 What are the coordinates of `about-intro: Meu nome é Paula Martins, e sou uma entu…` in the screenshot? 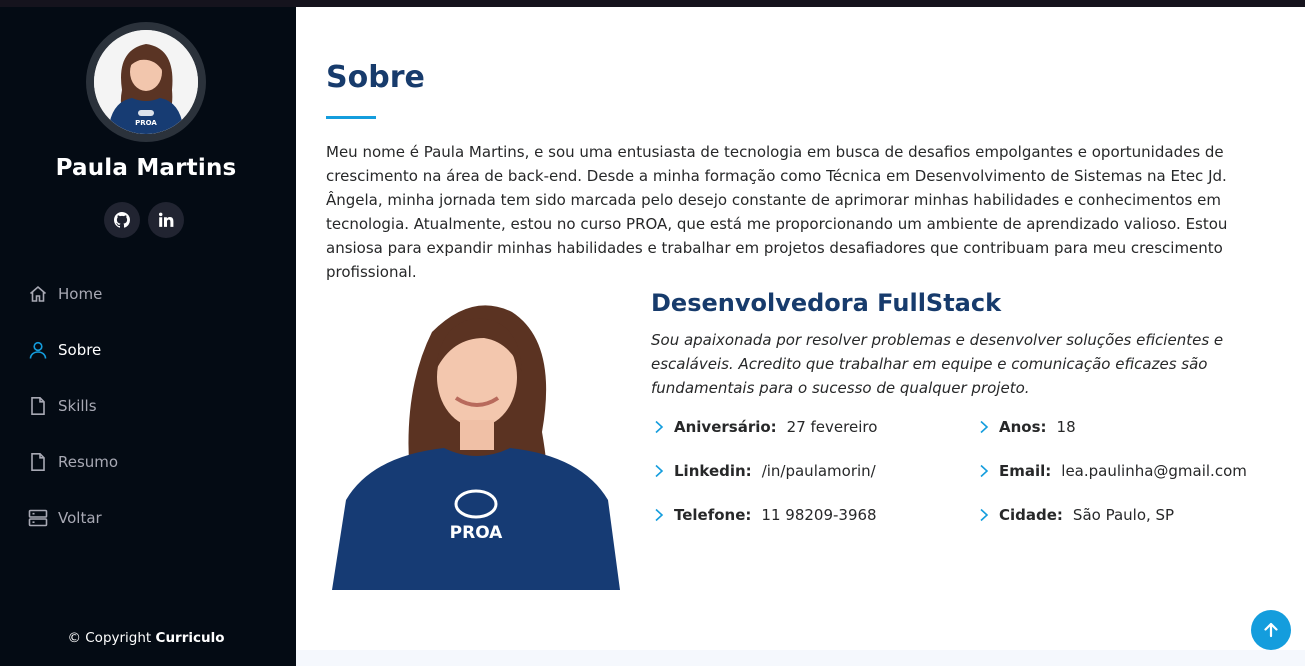 It's located at (777, 212).